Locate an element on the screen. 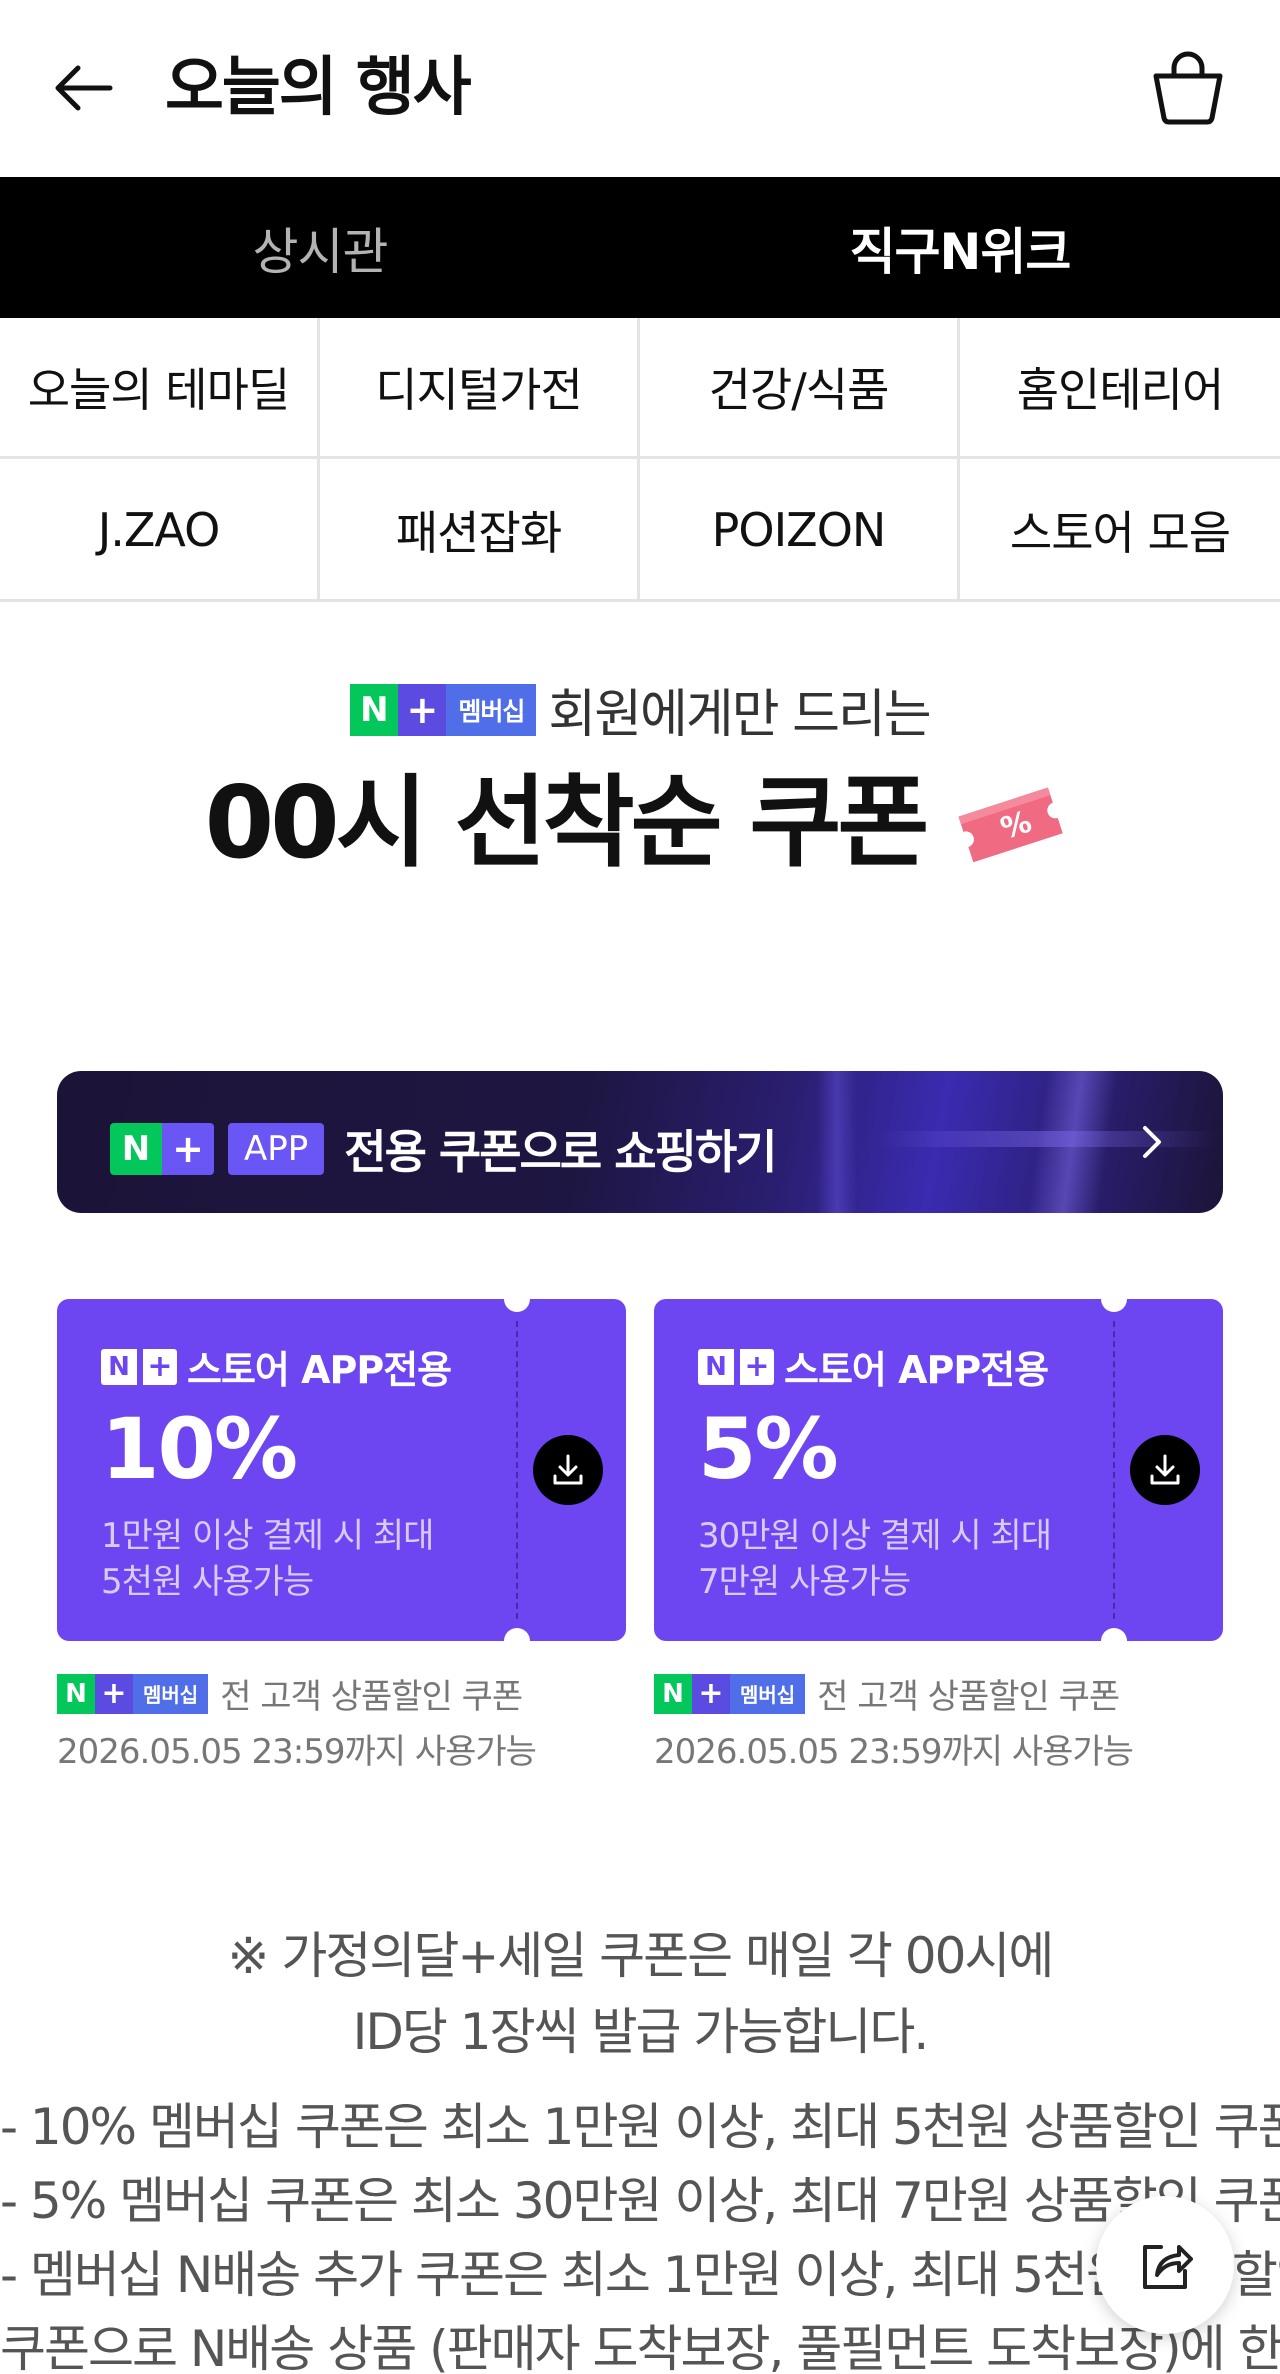 The height and width of the screenshot is (2374, 1280). promo-subtitle-text: 회원에게만 드리는 is located at coordinates (739, 715).